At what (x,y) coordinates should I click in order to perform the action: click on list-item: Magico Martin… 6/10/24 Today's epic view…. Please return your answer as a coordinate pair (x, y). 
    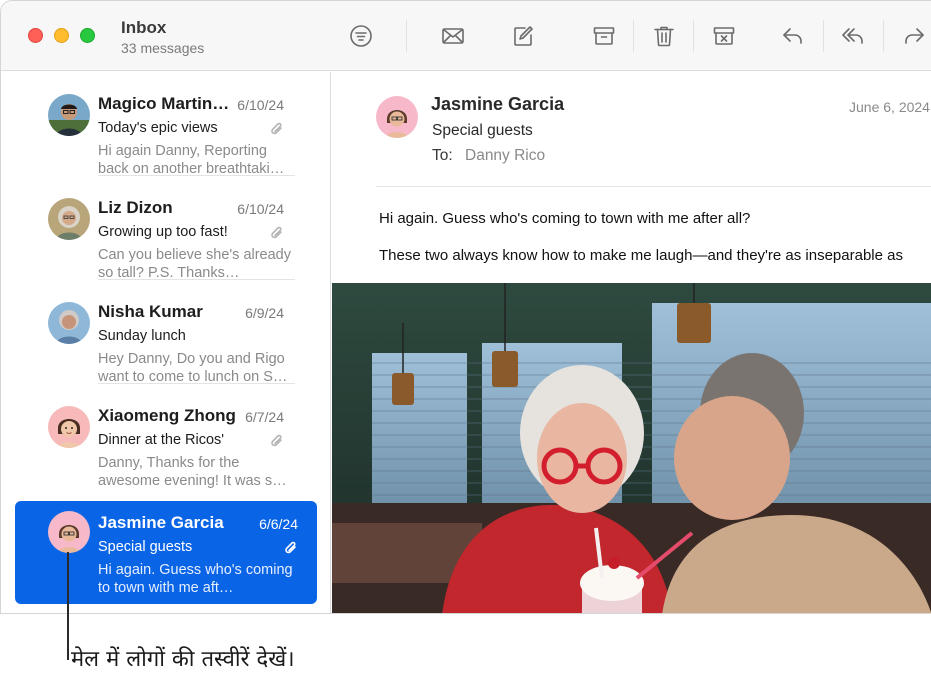
    Looking at the image, I should click on (152, 124).